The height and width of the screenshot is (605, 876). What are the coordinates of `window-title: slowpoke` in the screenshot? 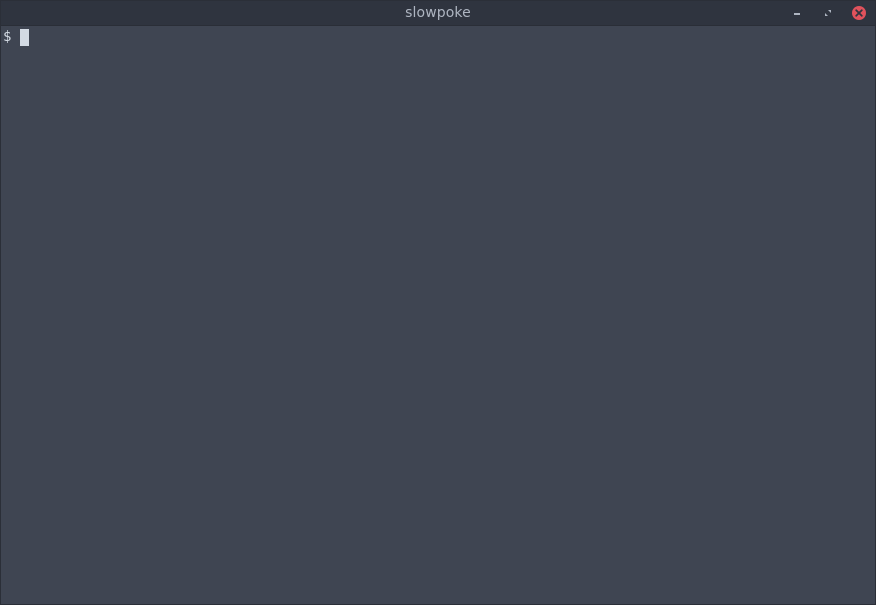 It's located at (438, 13).